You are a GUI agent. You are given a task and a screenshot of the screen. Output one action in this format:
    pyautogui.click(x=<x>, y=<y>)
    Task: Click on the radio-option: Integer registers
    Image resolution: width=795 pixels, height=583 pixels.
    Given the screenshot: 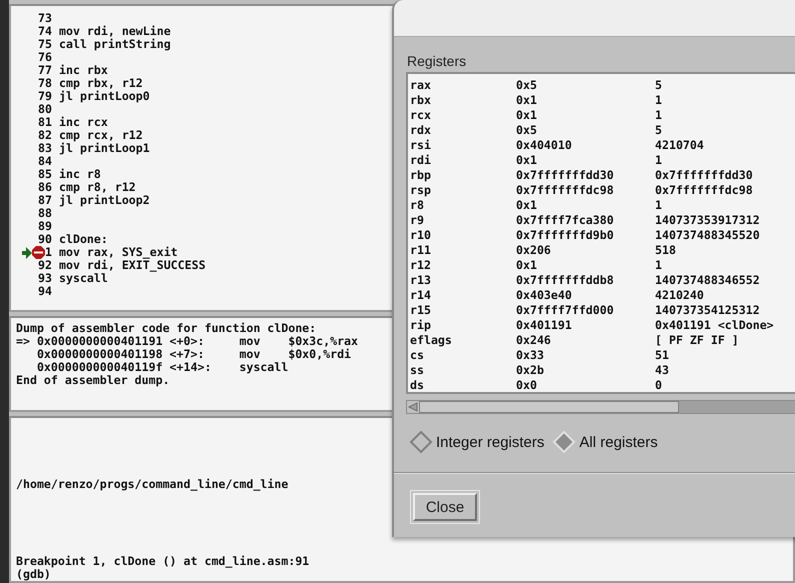 What is the action you would take?
    pyautogui.click(x=476, y=442)
    